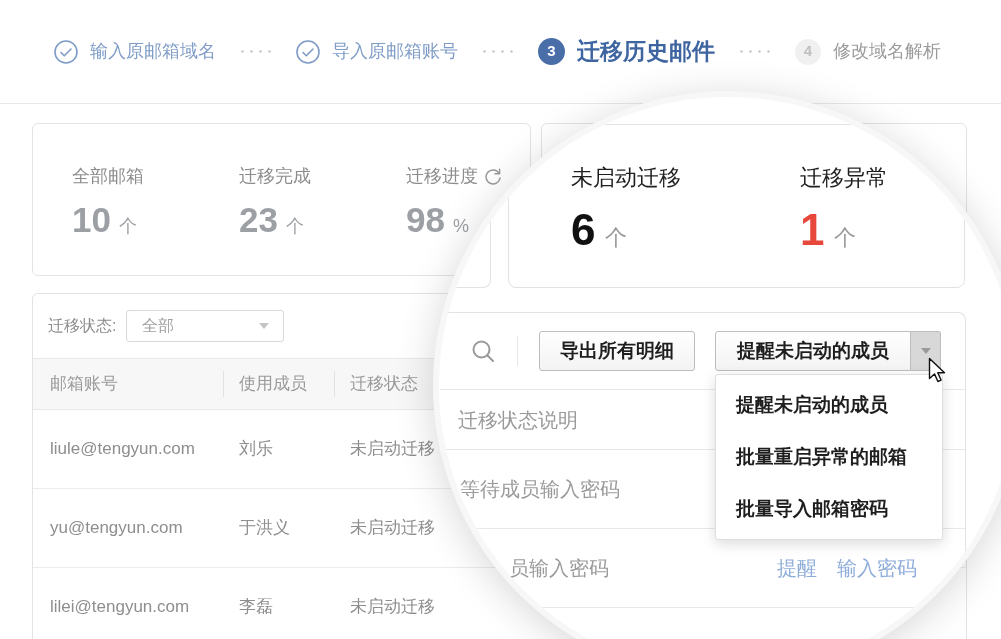  Describe the element at coordinates (395, 51) in the screenshot. I see `step-label: 导入原邮箱账号` at that location.